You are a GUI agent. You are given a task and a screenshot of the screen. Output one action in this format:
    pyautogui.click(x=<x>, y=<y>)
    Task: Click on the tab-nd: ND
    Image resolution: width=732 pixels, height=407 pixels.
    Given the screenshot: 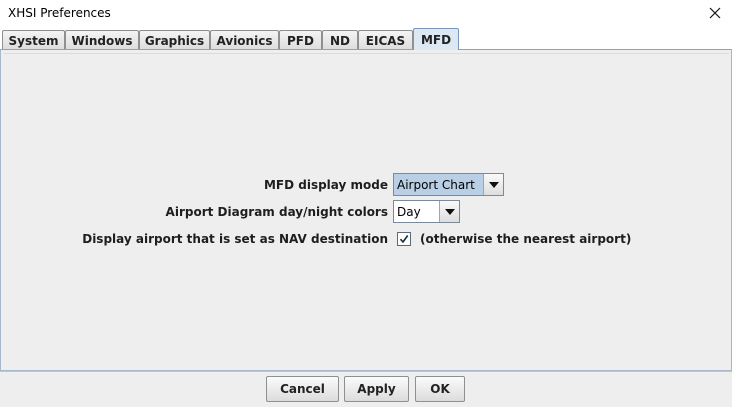 What is the action you would take?
    pyautogui.click(x=340, y=40)
    